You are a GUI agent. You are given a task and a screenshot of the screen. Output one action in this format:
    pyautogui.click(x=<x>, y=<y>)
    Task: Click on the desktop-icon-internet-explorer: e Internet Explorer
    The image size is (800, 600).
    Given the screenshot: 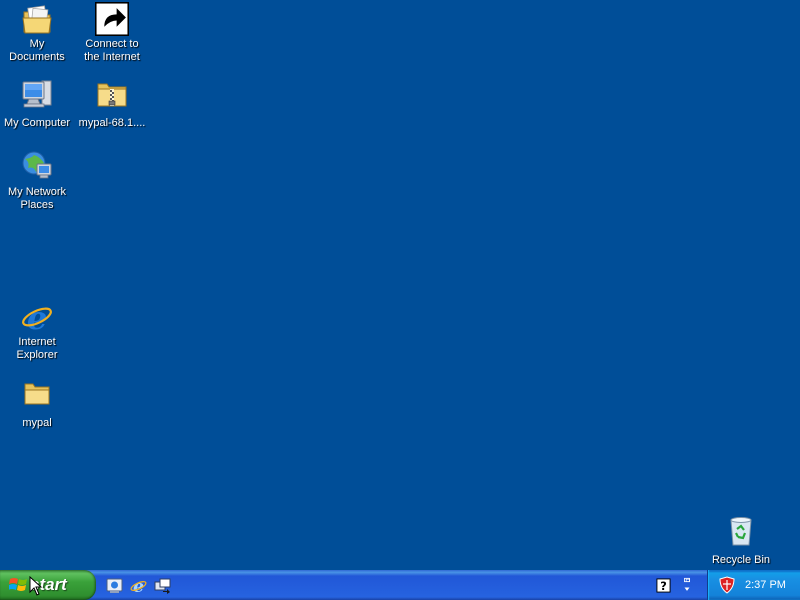 What is the action you would take?
    pyautogui.click(x=37, y=331)
    